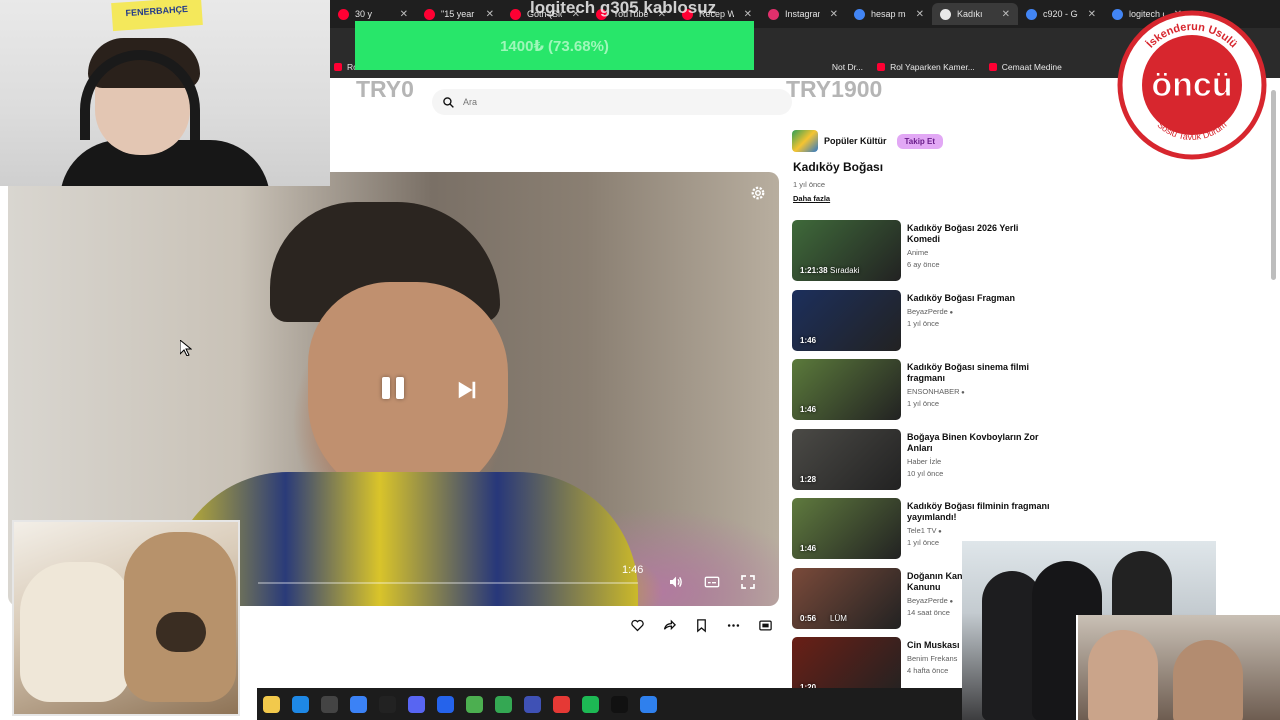  Describe the element at coordinates (846, 250) in the screenshot. I see `recommendation-thumbnail: 1:21:38 Sıradaki` at that location.